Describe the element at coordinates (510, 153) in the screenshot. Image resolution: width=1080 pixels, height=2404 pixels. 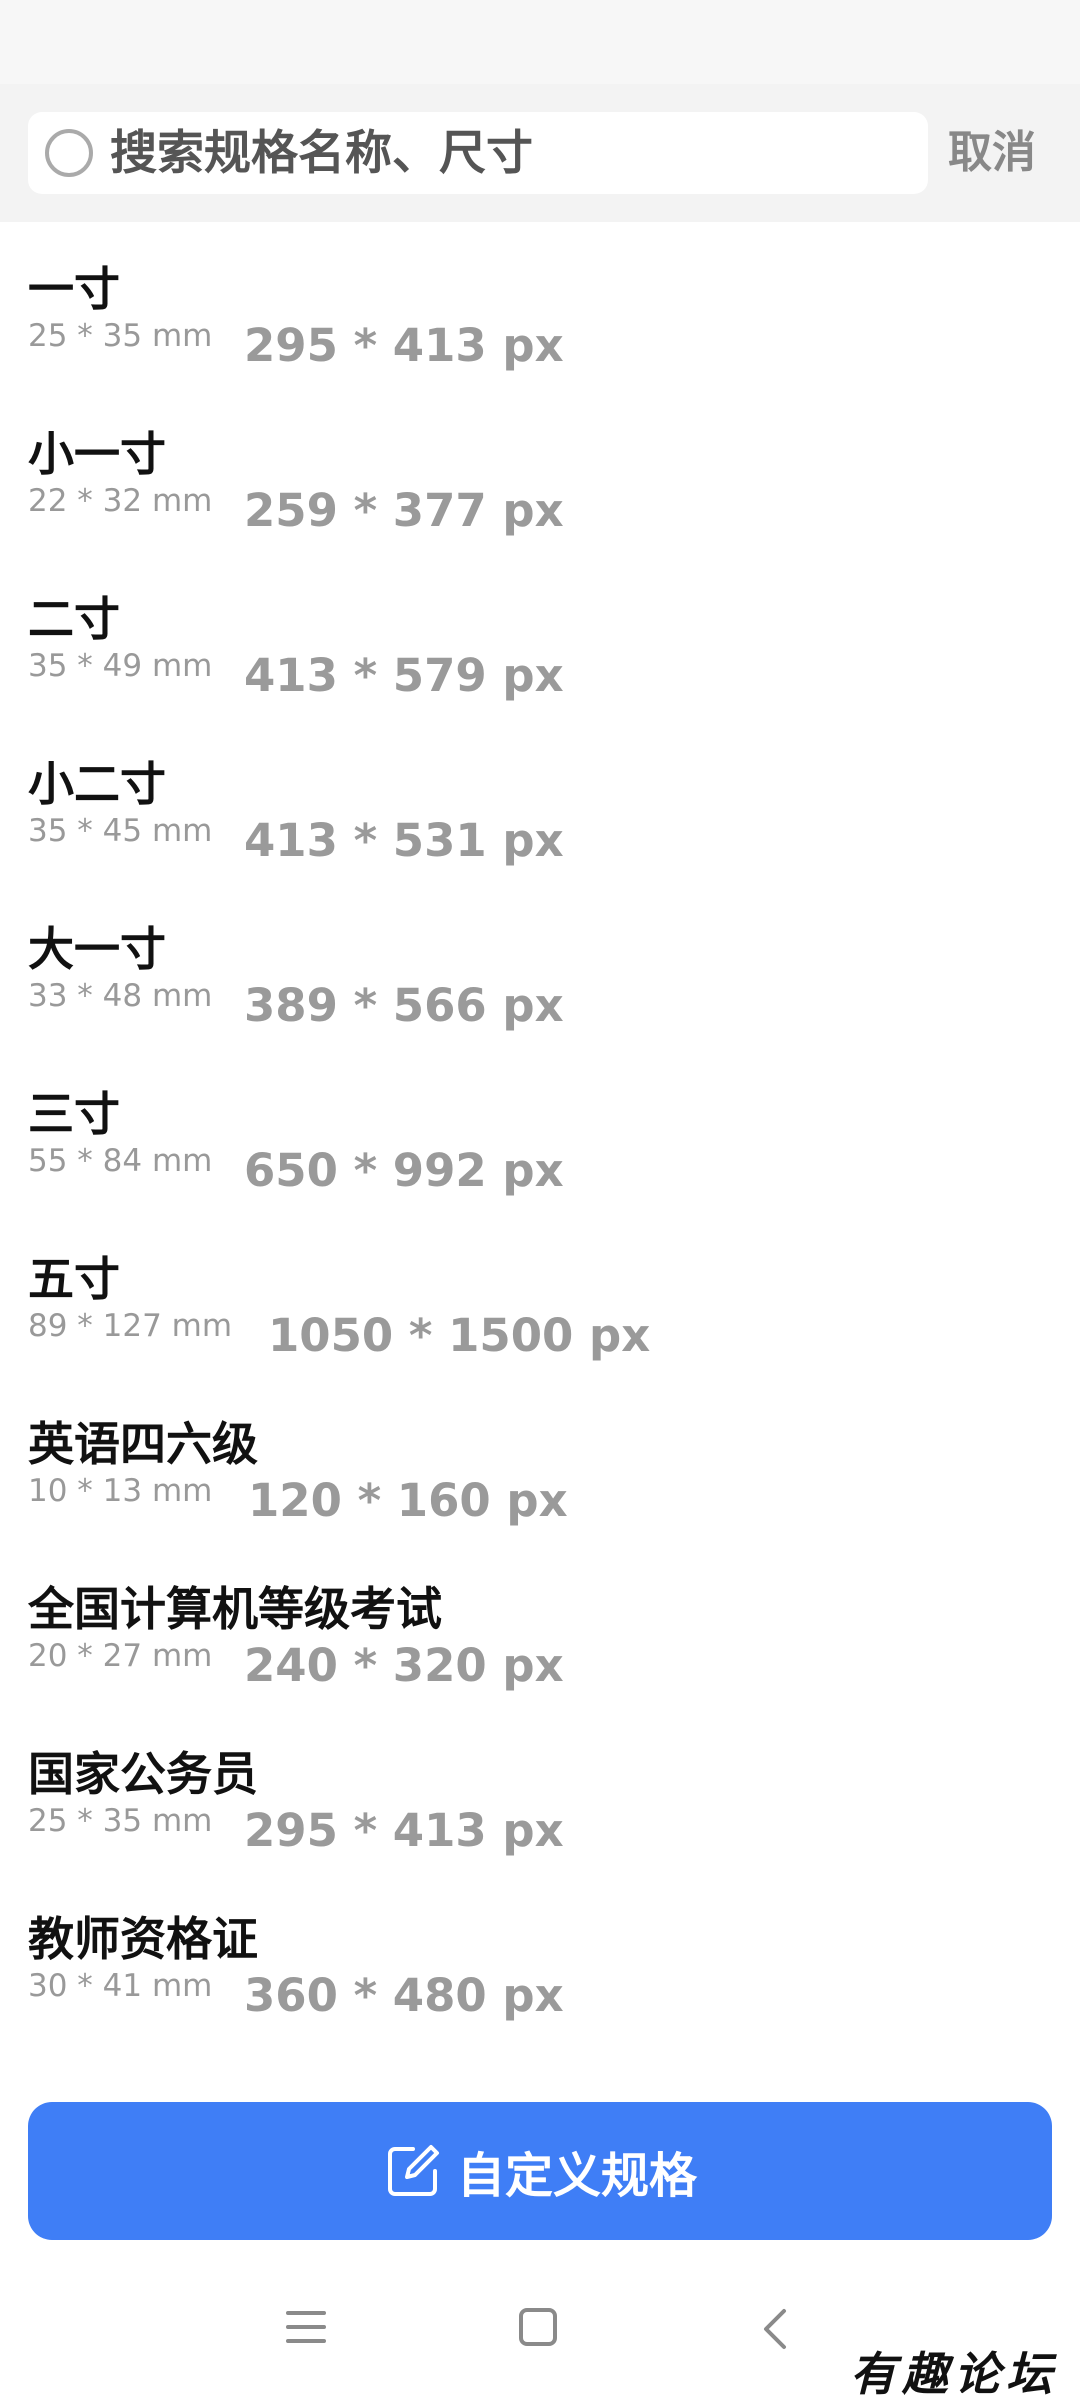
I see `search-input` at that location.